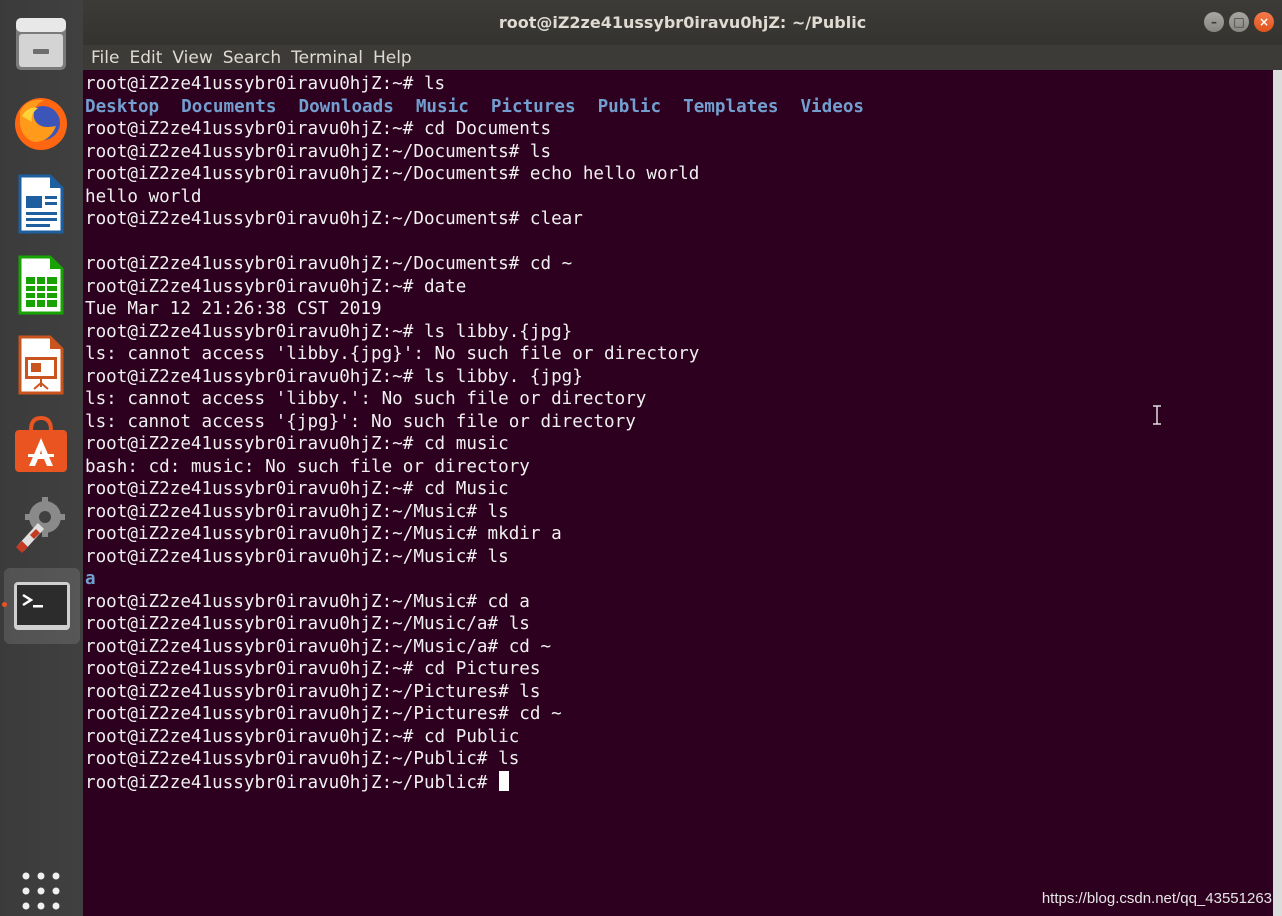 This screenshot has height=916, width=1282. Describe the element at coordinates (1277, 493) in the screenshot. I see `scrollbar` at that location.